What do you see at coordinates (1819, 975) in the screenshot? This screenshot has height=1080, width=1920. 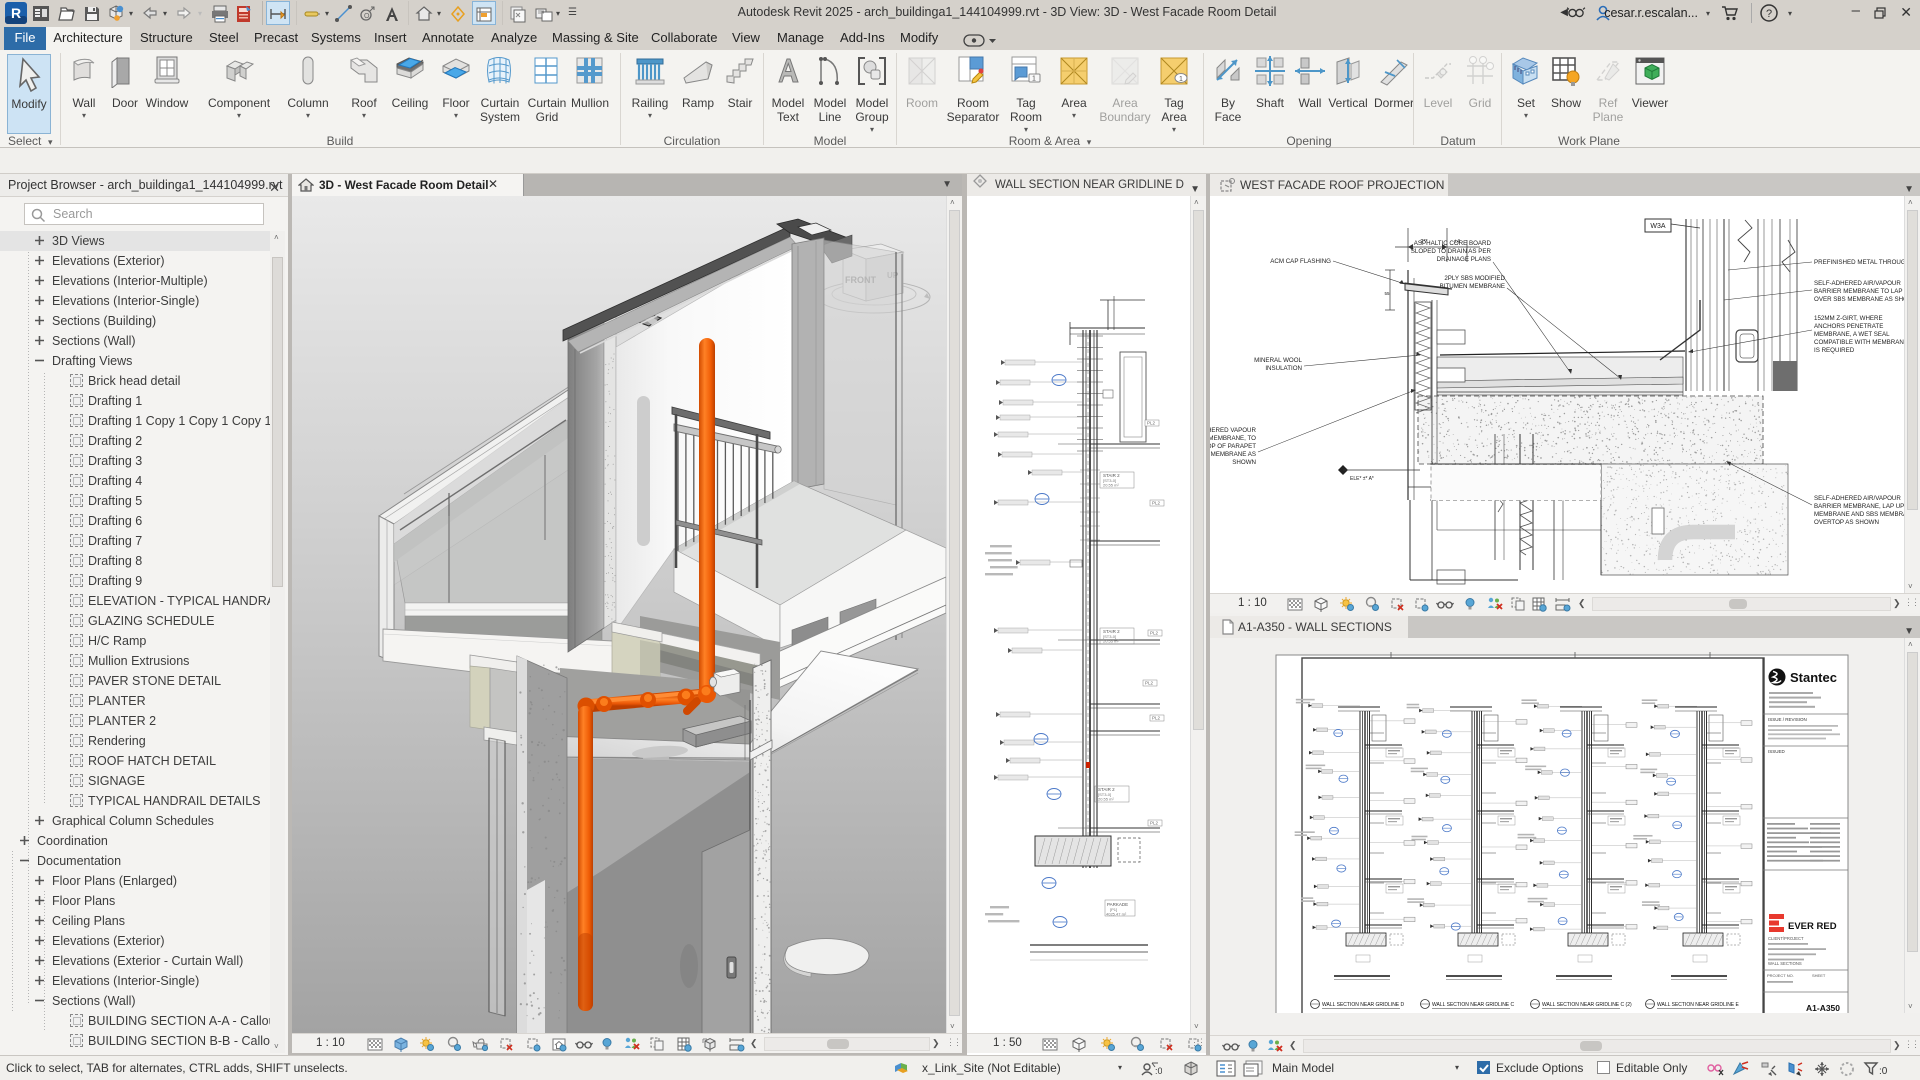 I see `svg-text: SHEET` at bounding box center [1819, 975].